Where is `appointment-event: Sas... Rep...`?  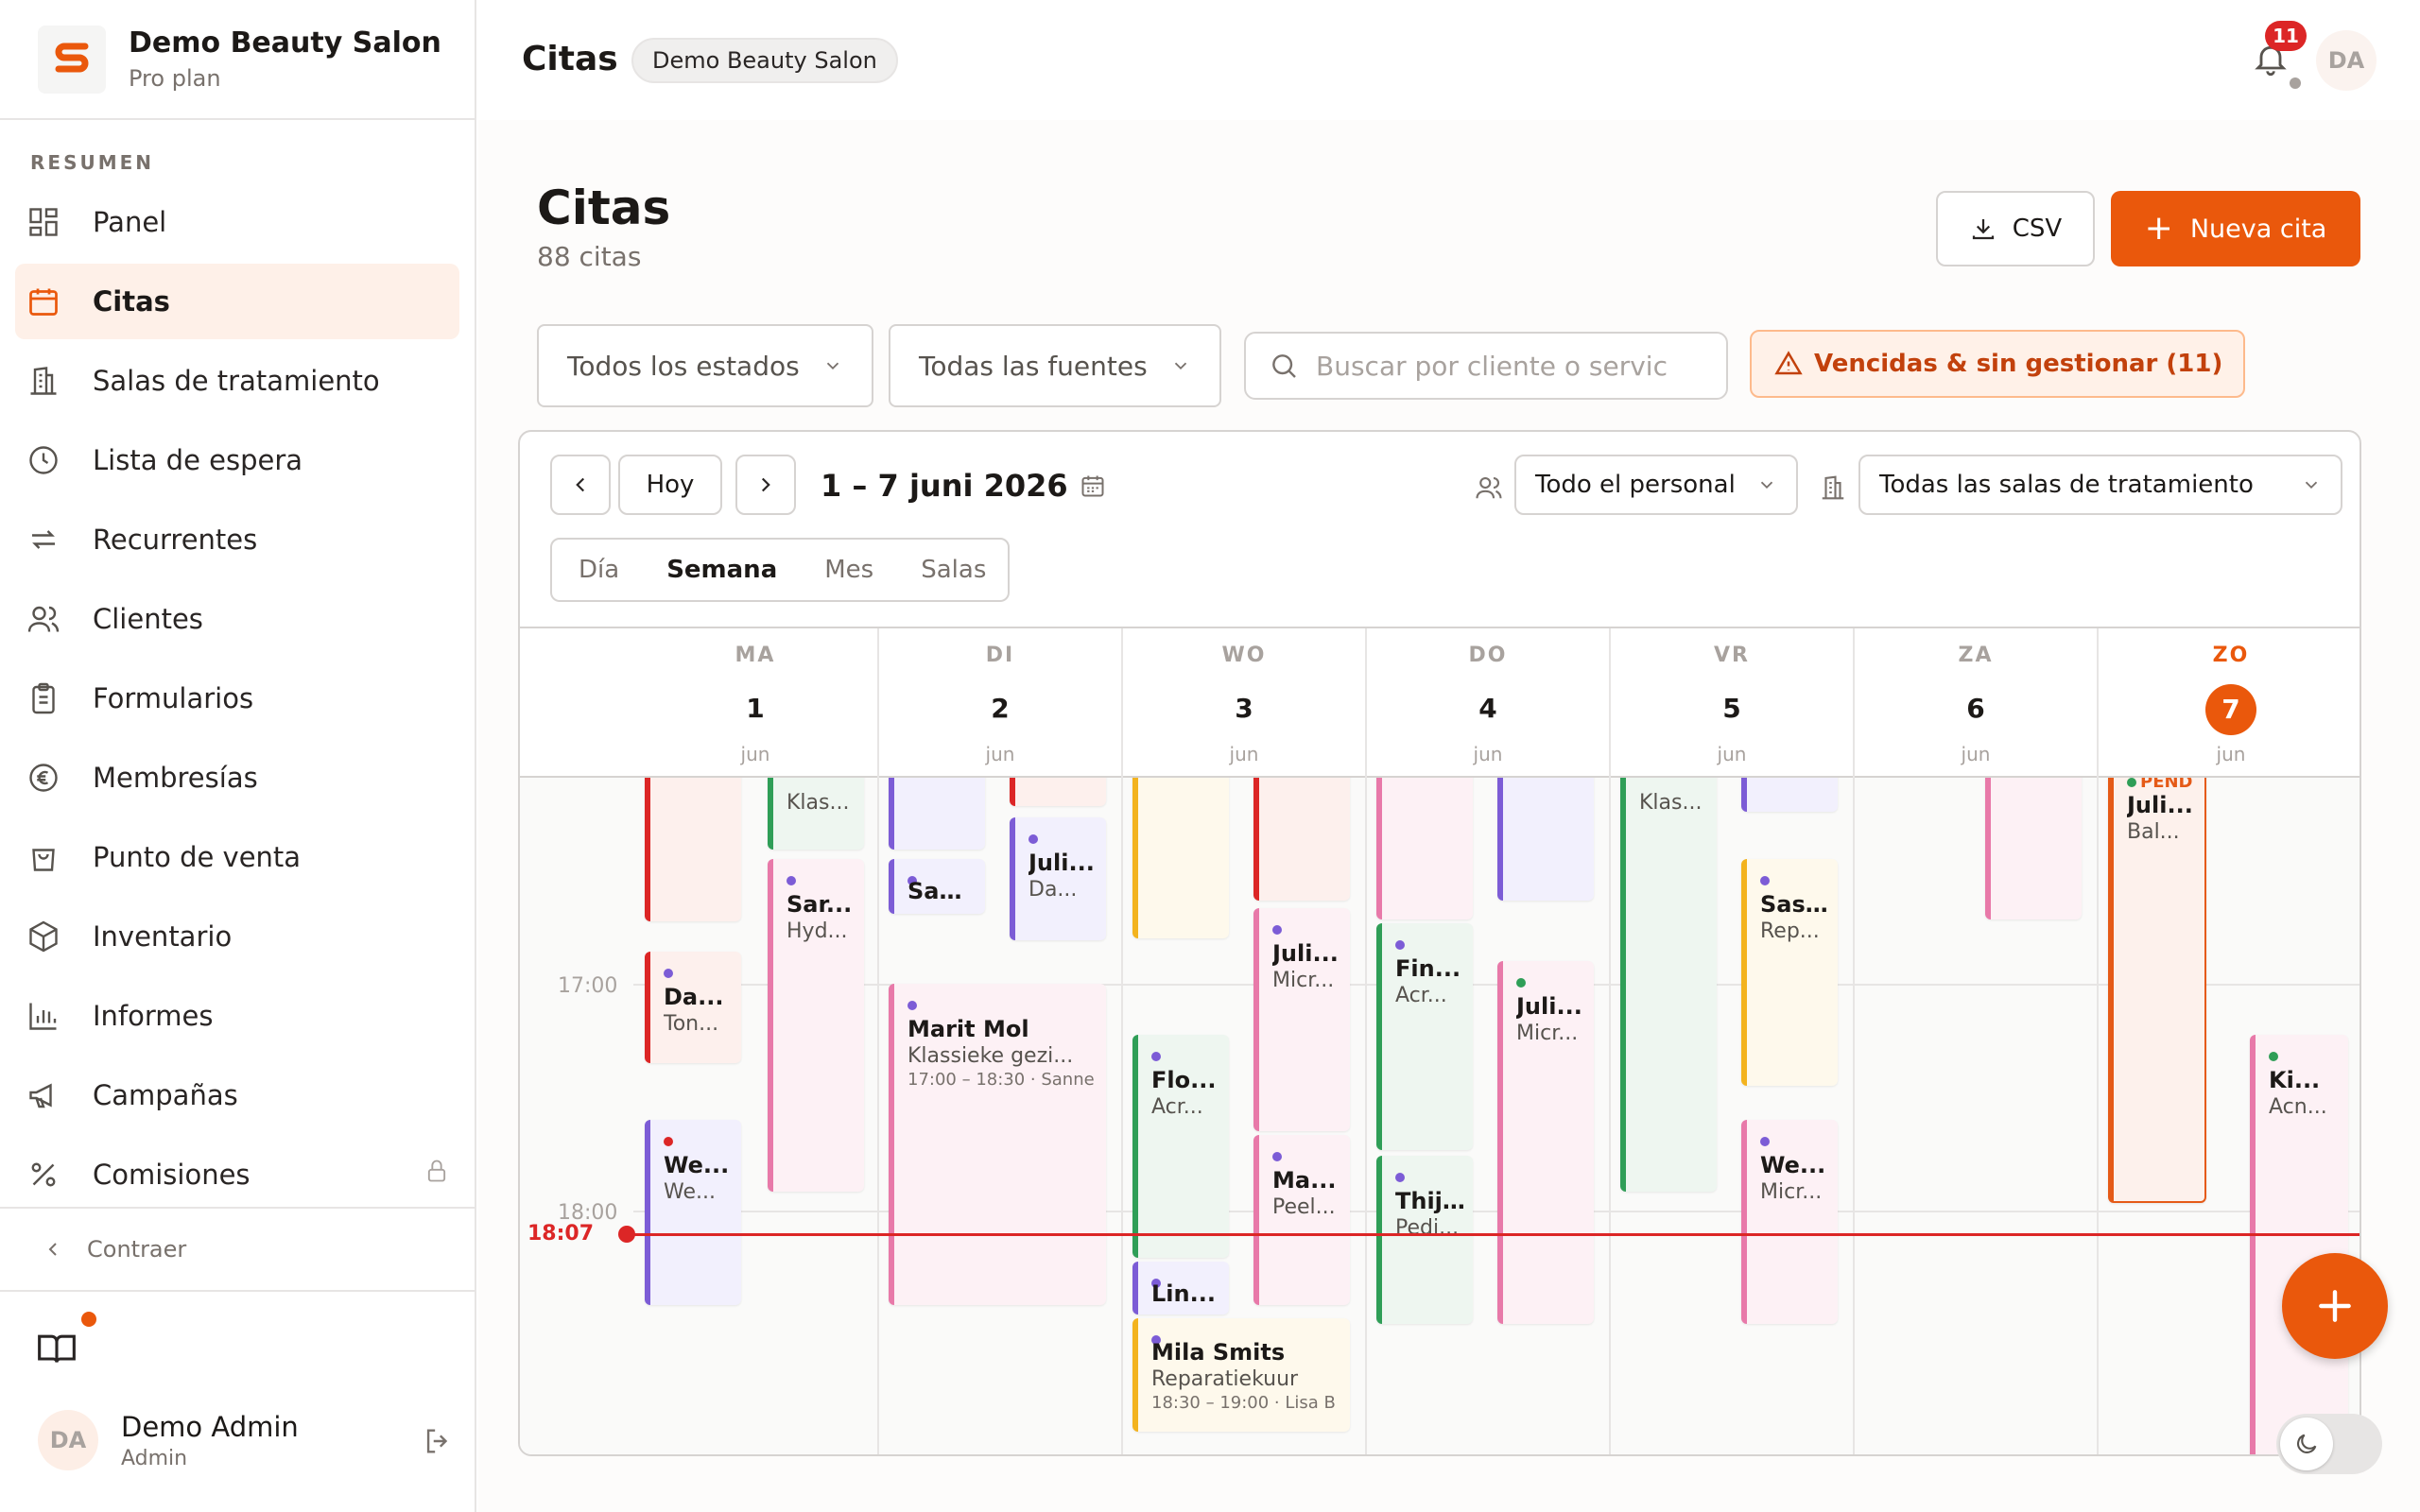
appointment-event: Sas... Rep... is located at coordinates (1789, 972).